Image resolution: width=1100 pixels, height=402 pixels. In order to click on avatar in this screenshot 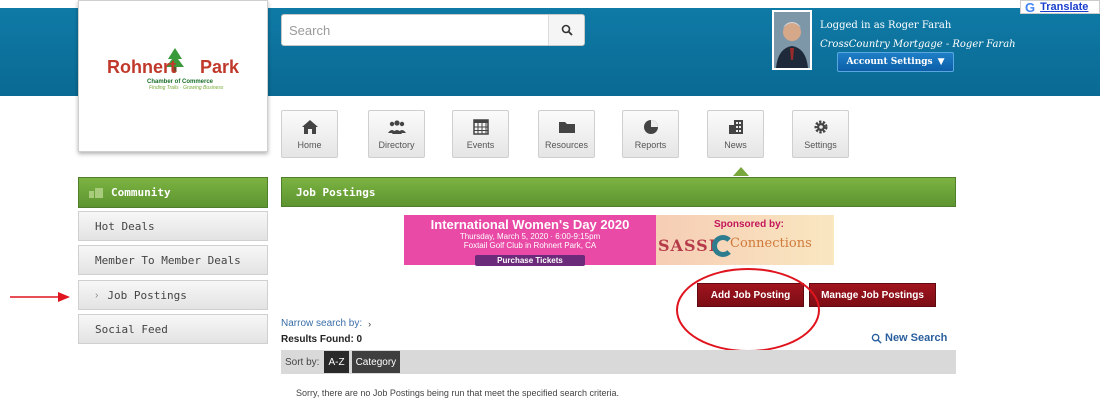, I will do `click(792, 40)`.